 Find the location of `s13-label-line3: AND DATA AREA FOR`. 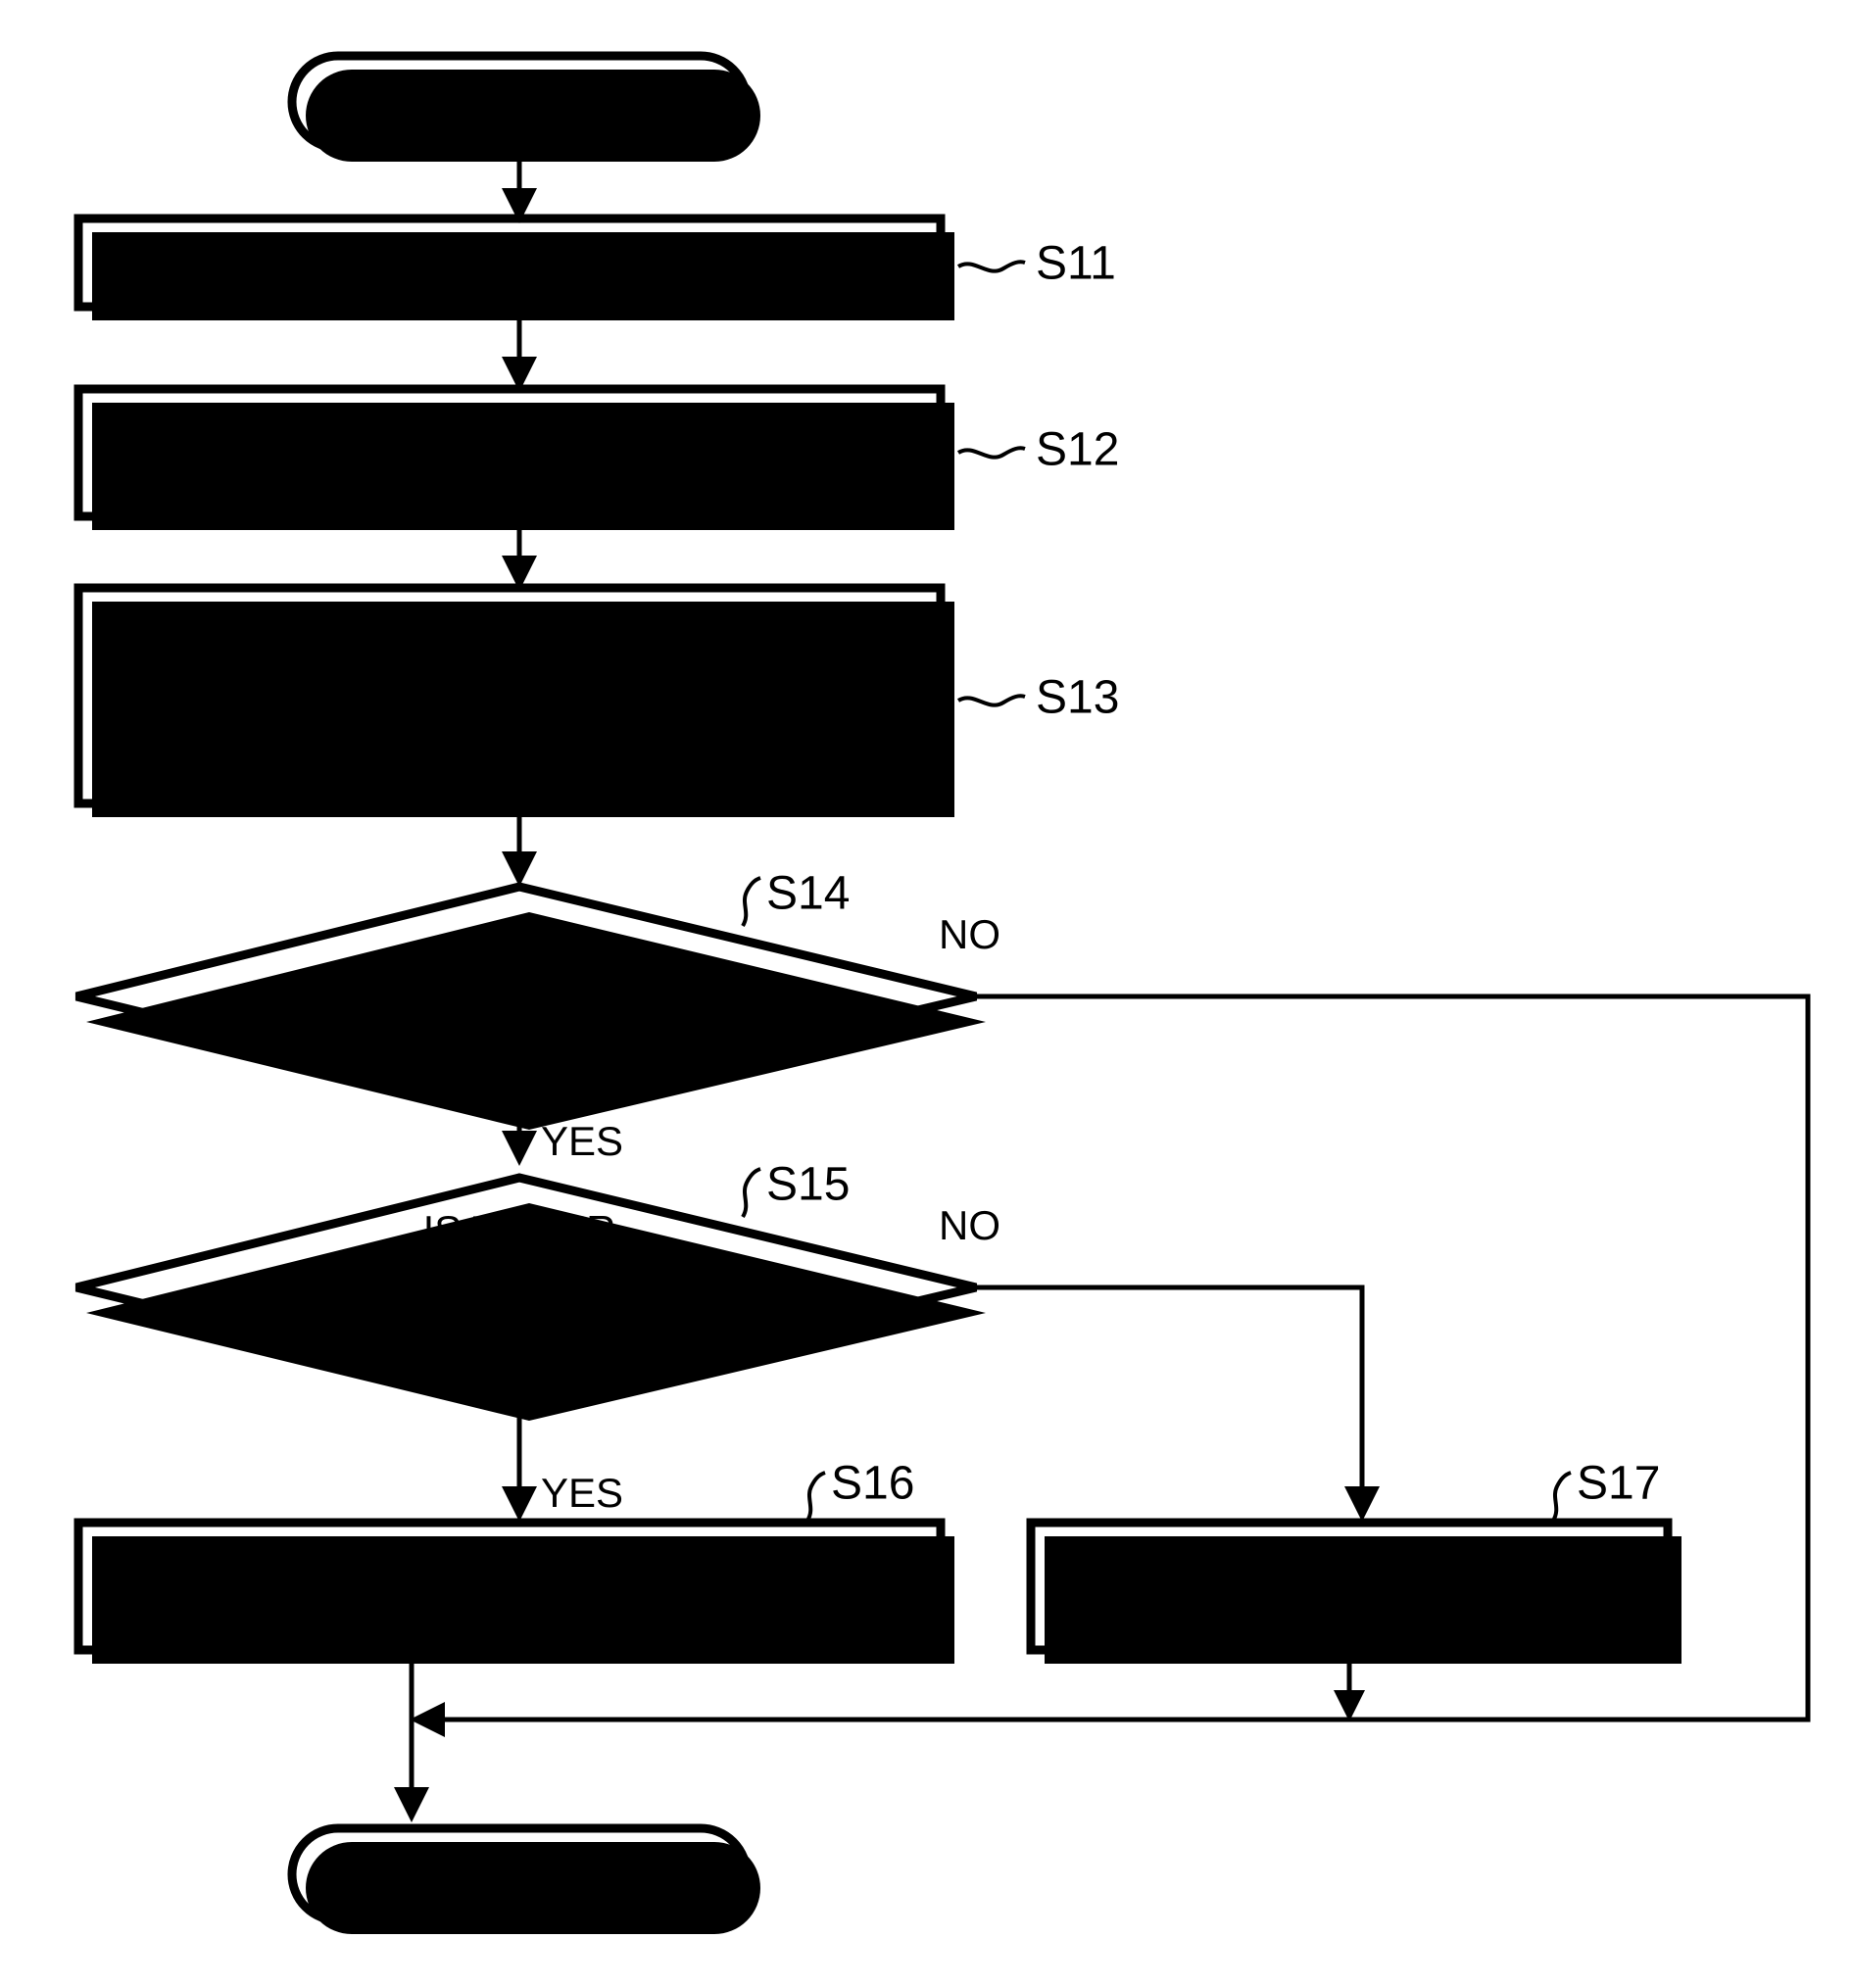

s13-label-line3: AND DATA AREA FOR is located at coordinates (510, 728).